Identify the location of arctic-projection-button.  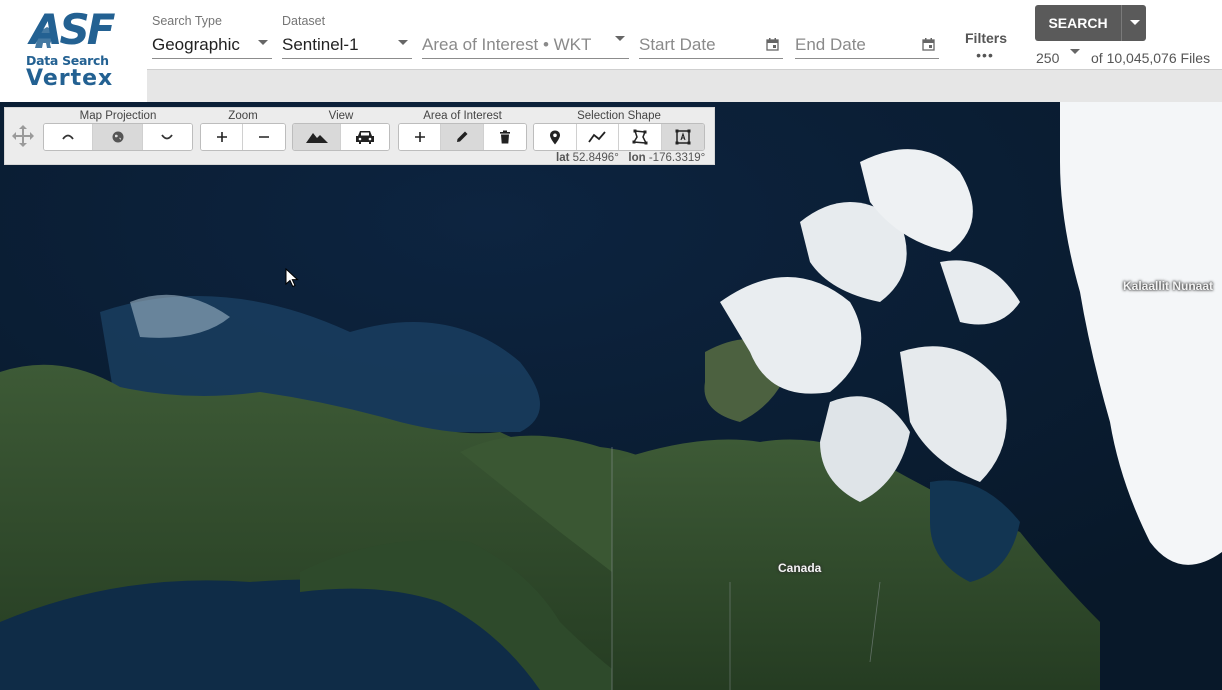
(69, 137).